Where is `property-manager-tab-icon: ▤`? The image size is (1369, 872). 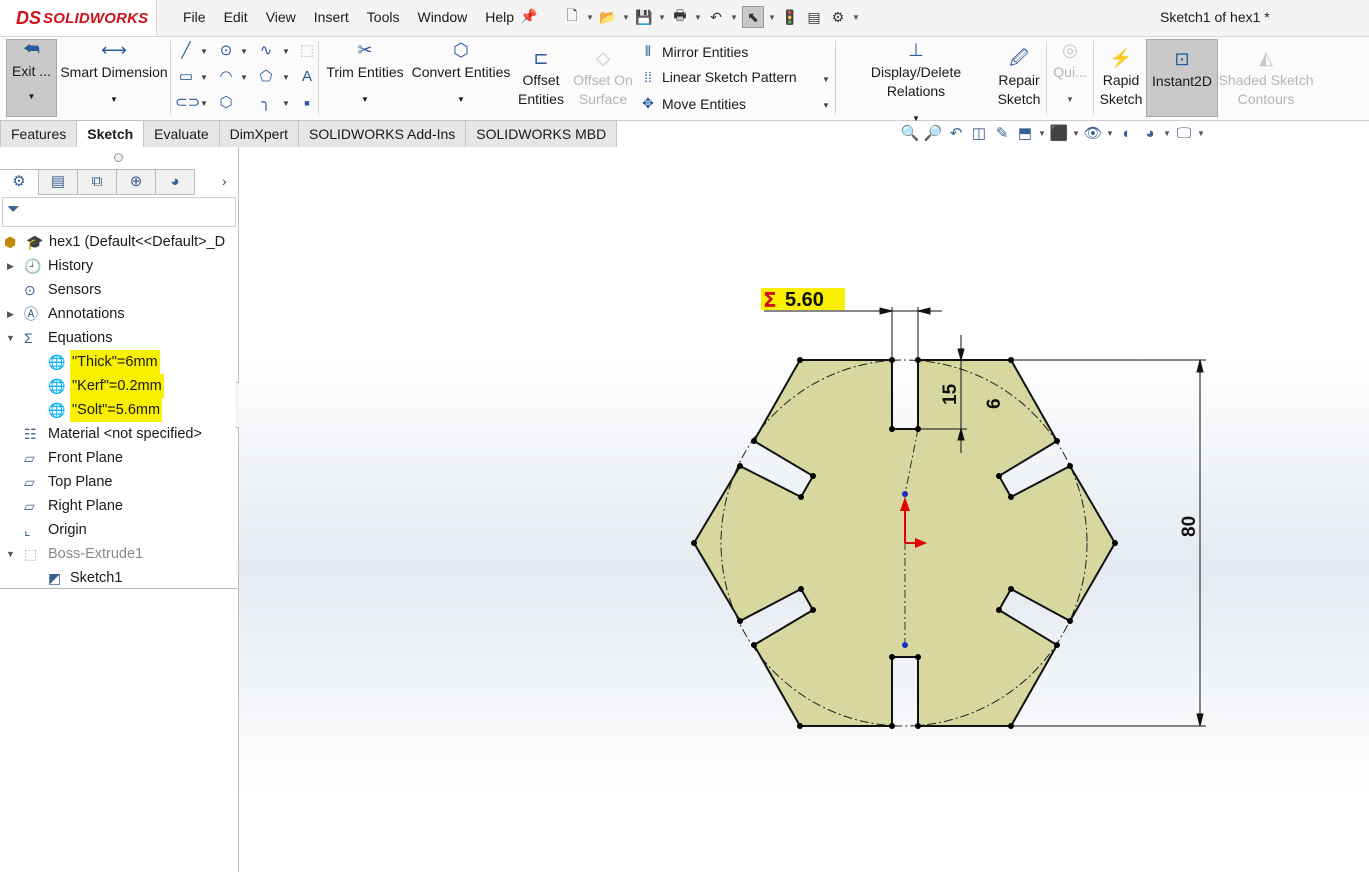
property-manager-tab-icon: ▤ is located at coordinates (58, 182).